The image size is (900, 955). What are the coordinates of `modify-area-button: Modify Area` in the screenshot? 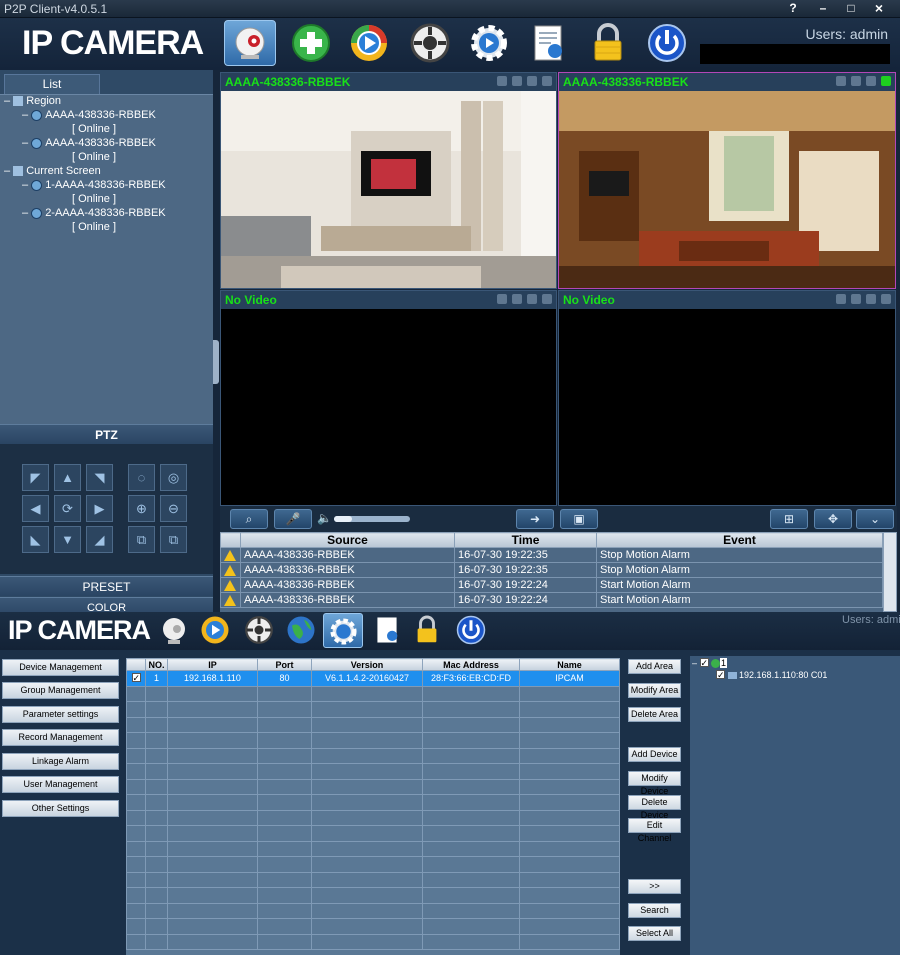 It's located at (654, 690).